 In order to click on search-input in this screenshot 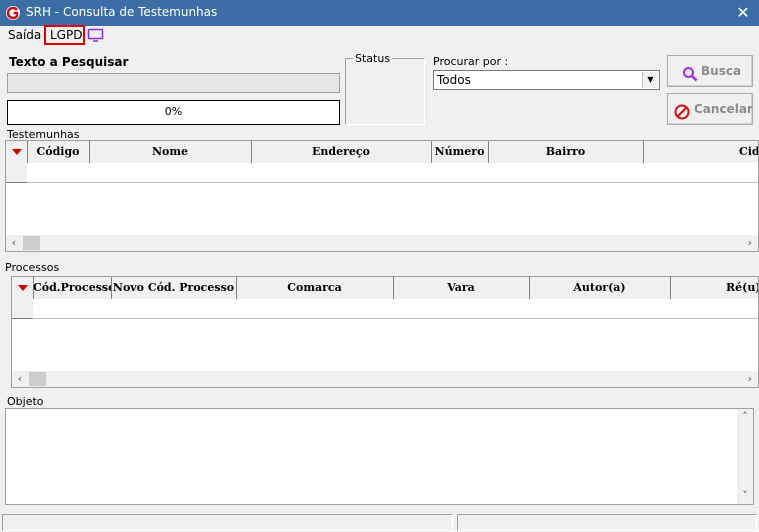, I will do `click(173, 83)`.